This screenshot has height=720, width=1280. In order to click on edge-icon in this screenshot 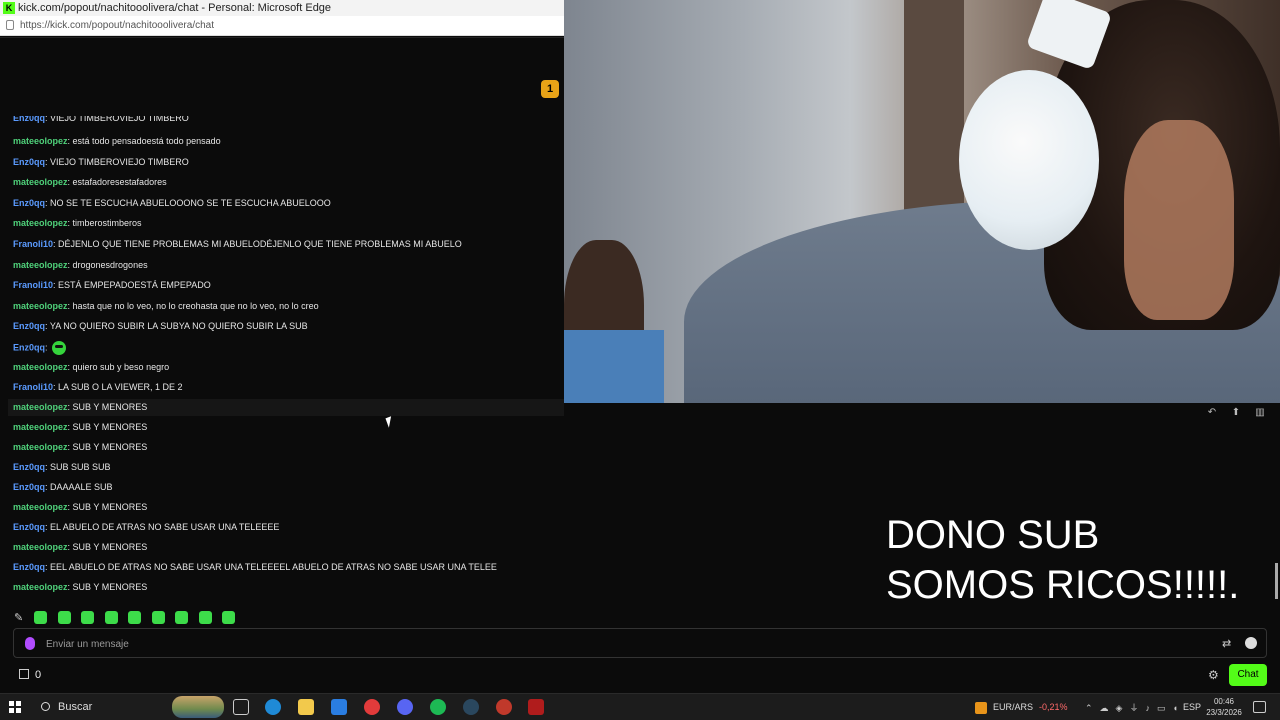, I will do `click(273, 707)`.